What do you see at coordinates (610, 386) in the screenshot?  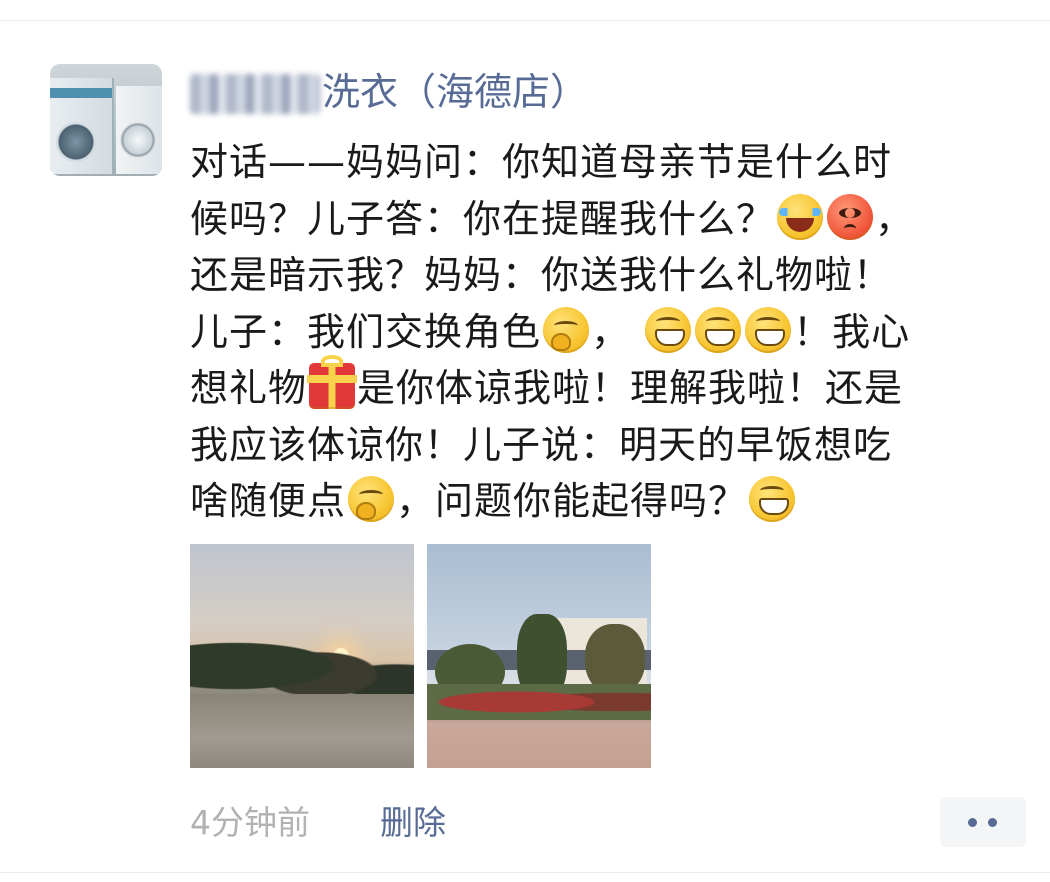 I see `post-line: 想礼物 是你体谅我啦！理解我啦！还是` at bounding box center [610, 386].